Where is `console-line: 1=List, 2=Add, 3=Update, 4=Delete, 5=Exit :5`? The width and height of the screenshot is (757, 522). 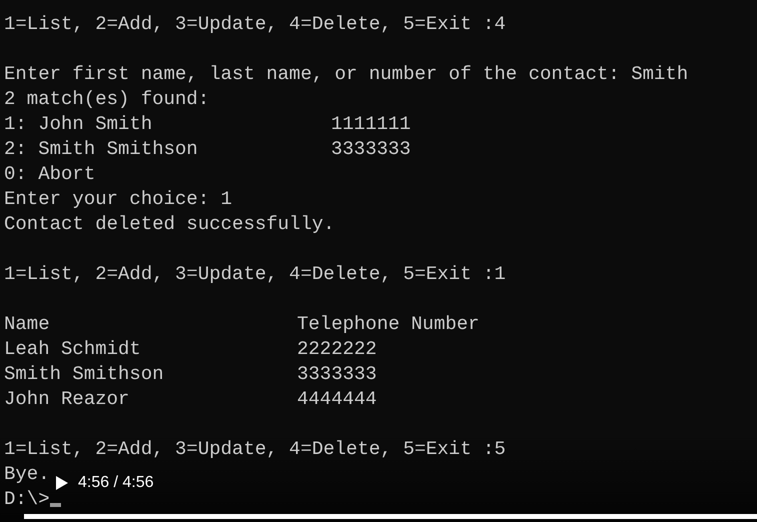
console-line: 1=List, 2=Add, 3=Update, 4=Delete, 5=Exit :5 is located at coordinates (255, 449).